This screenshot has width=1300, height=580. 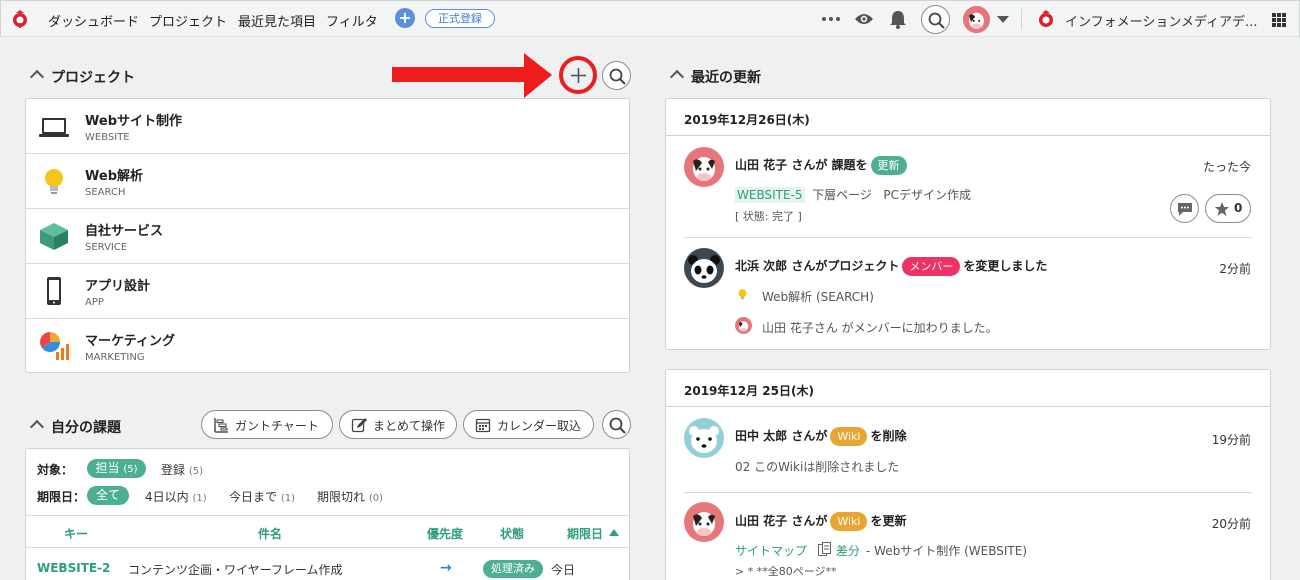 What do you see at coordinates (270, 533) in the screenshot?
I see `column-subject: 件名` at bounding box center [270, 533].